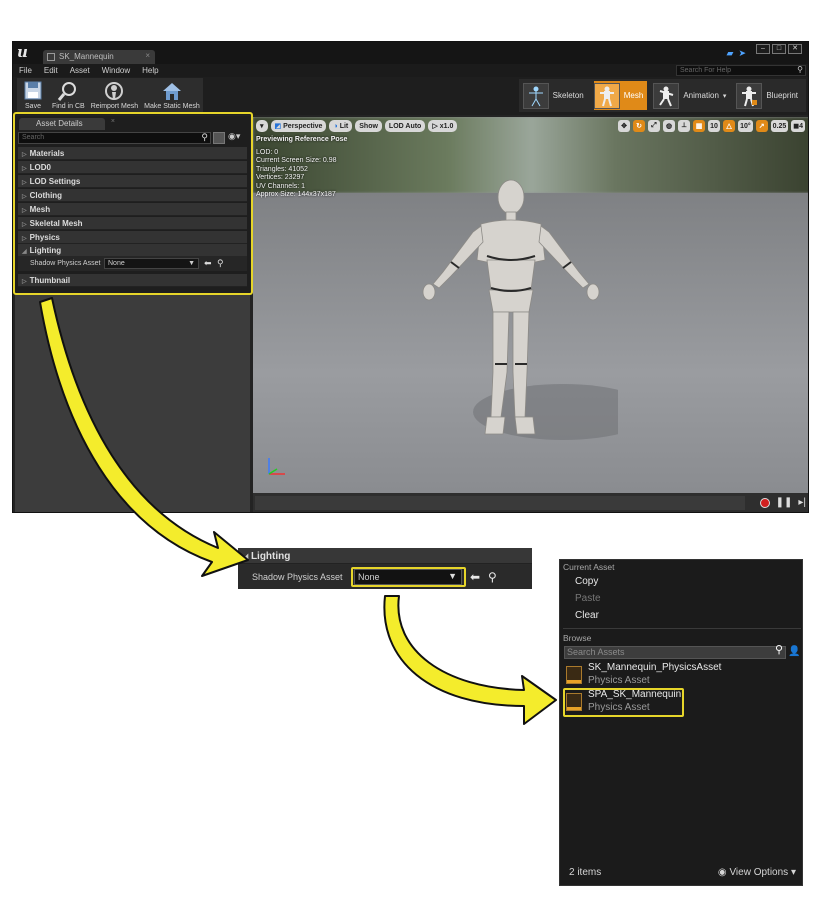 The height and width of the screenshot is (907, 820). Describe the element at coordinates (443, 126) in the screenshot. I see `playback-speed-button: ▷ x1.0` at that location.